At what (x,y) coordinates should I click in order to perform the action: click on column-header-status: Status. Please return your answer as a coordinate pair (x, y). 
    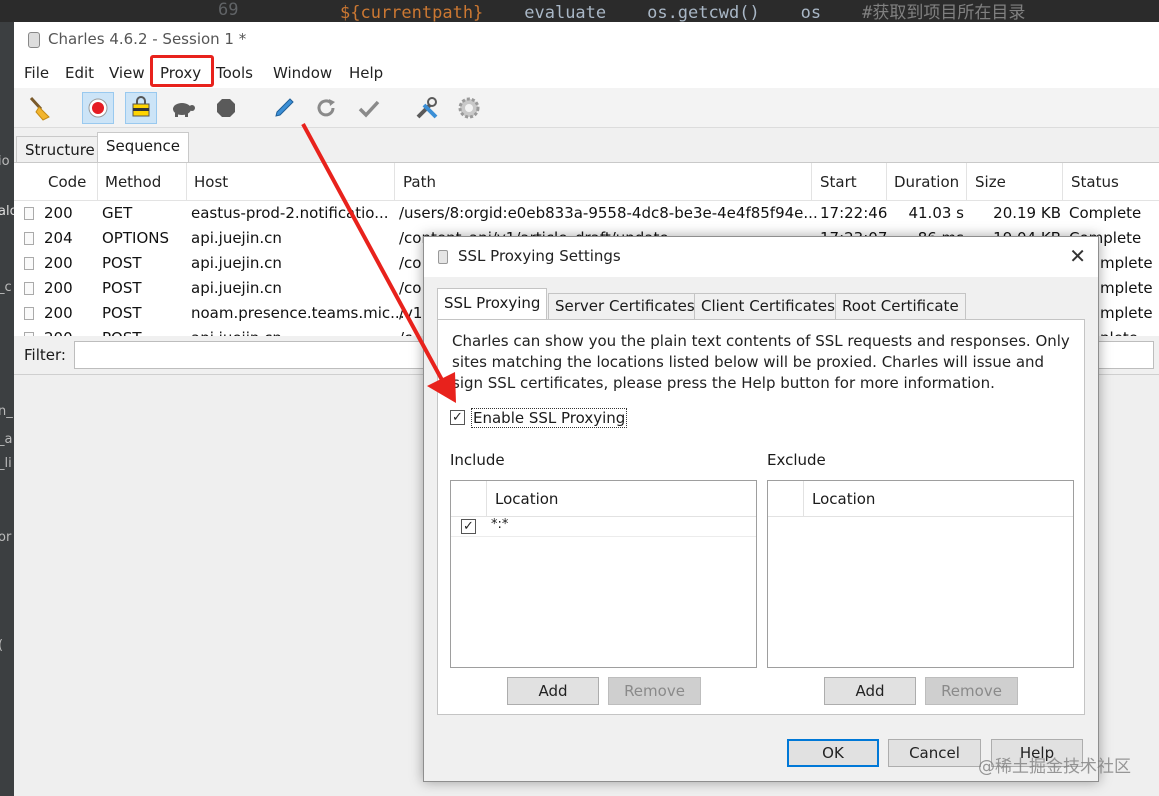
    Looking at the image, I should click on (1095, 182).